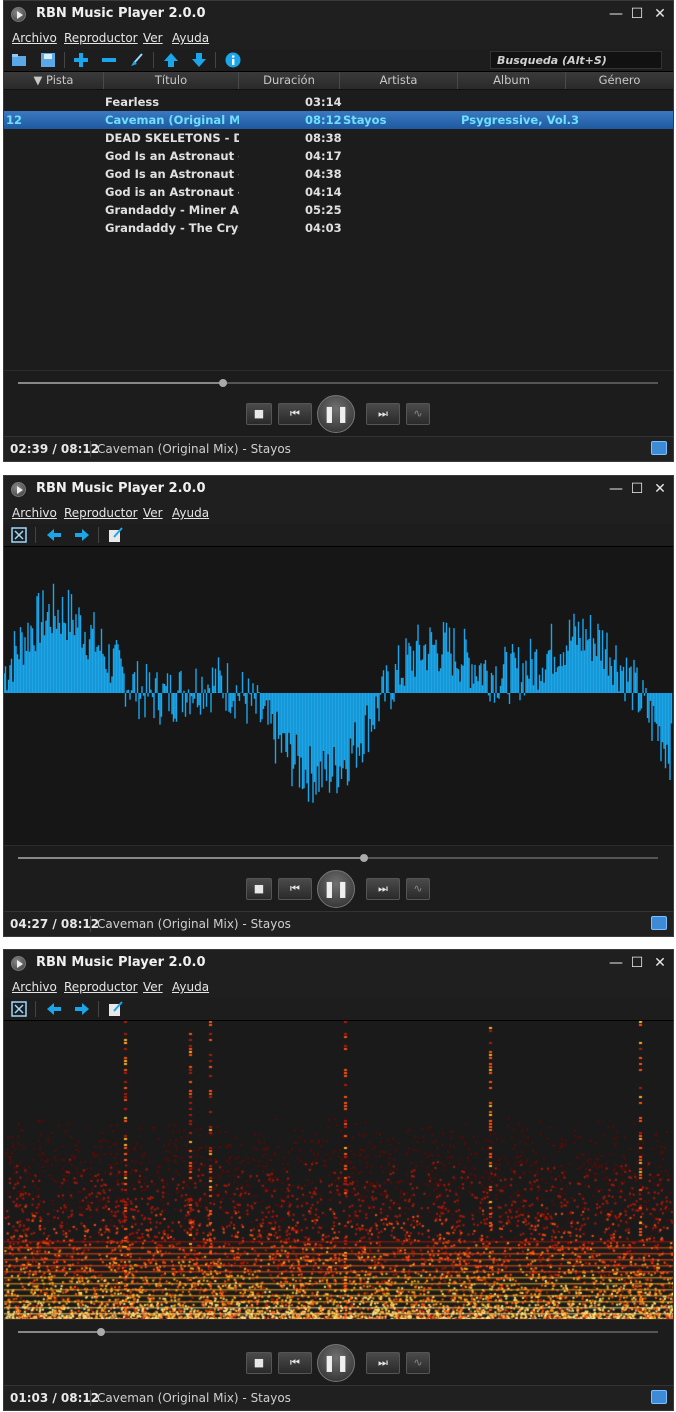 The image size is (676, 1412). Describe the element at coordinates (55, 924) in the screenshot. I see `time-readout: 04:27 / 08:12` at that location.